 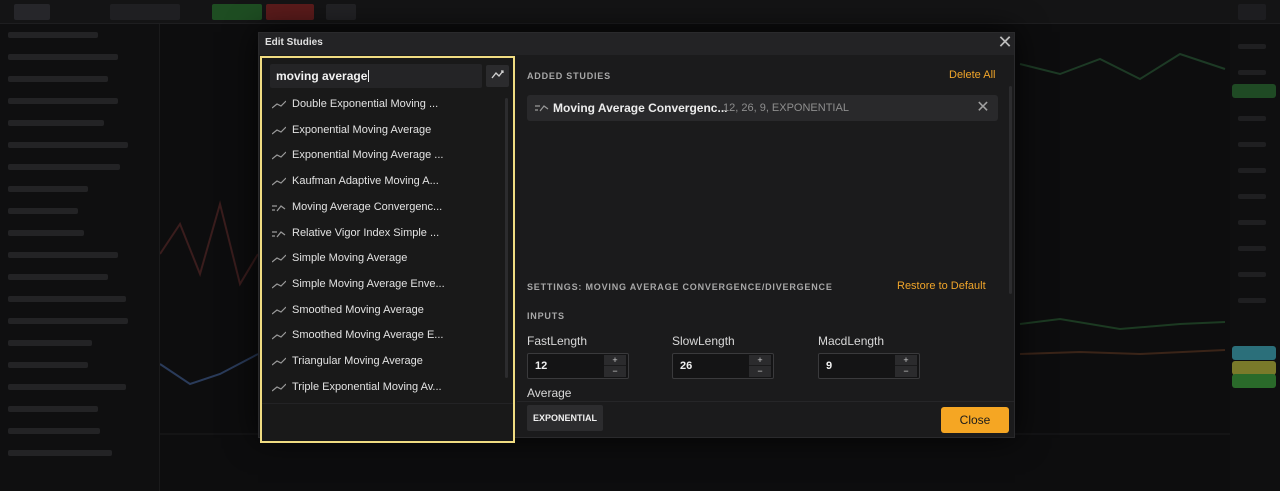 I want to click on background-price-axis, so click(x=1255, y=257).